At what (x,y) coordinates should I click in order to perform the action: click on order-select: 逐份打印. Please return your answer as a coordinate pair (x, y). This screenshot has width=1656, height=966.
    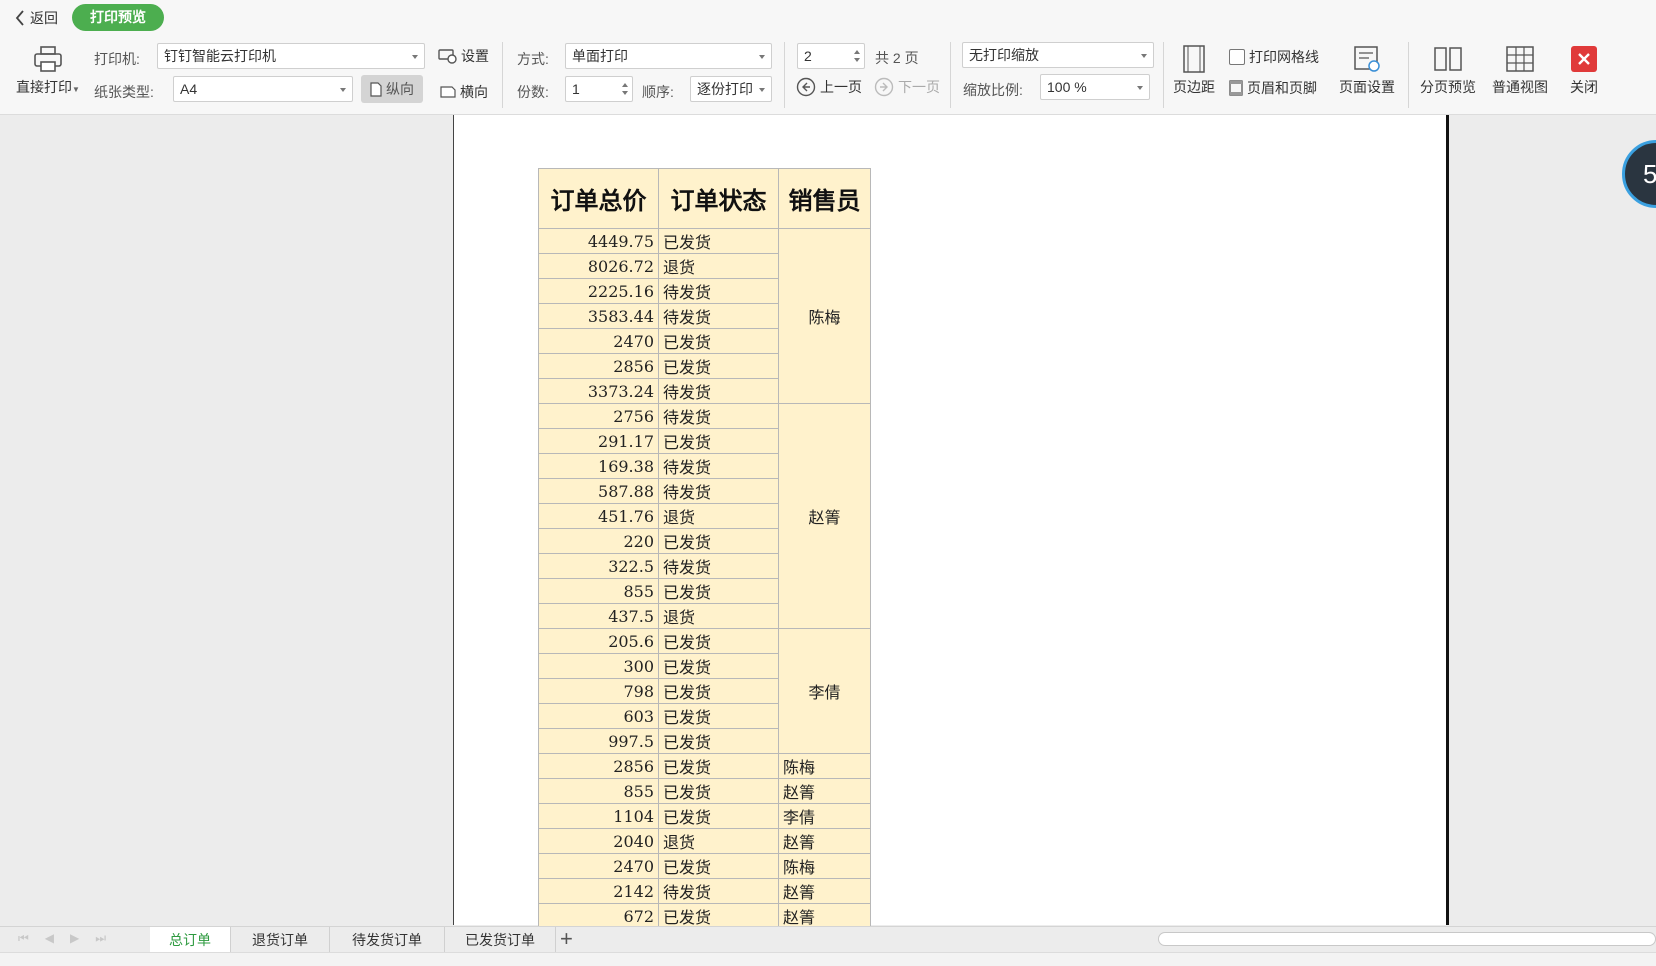
    Looking at the image, I should click on (731, 89).